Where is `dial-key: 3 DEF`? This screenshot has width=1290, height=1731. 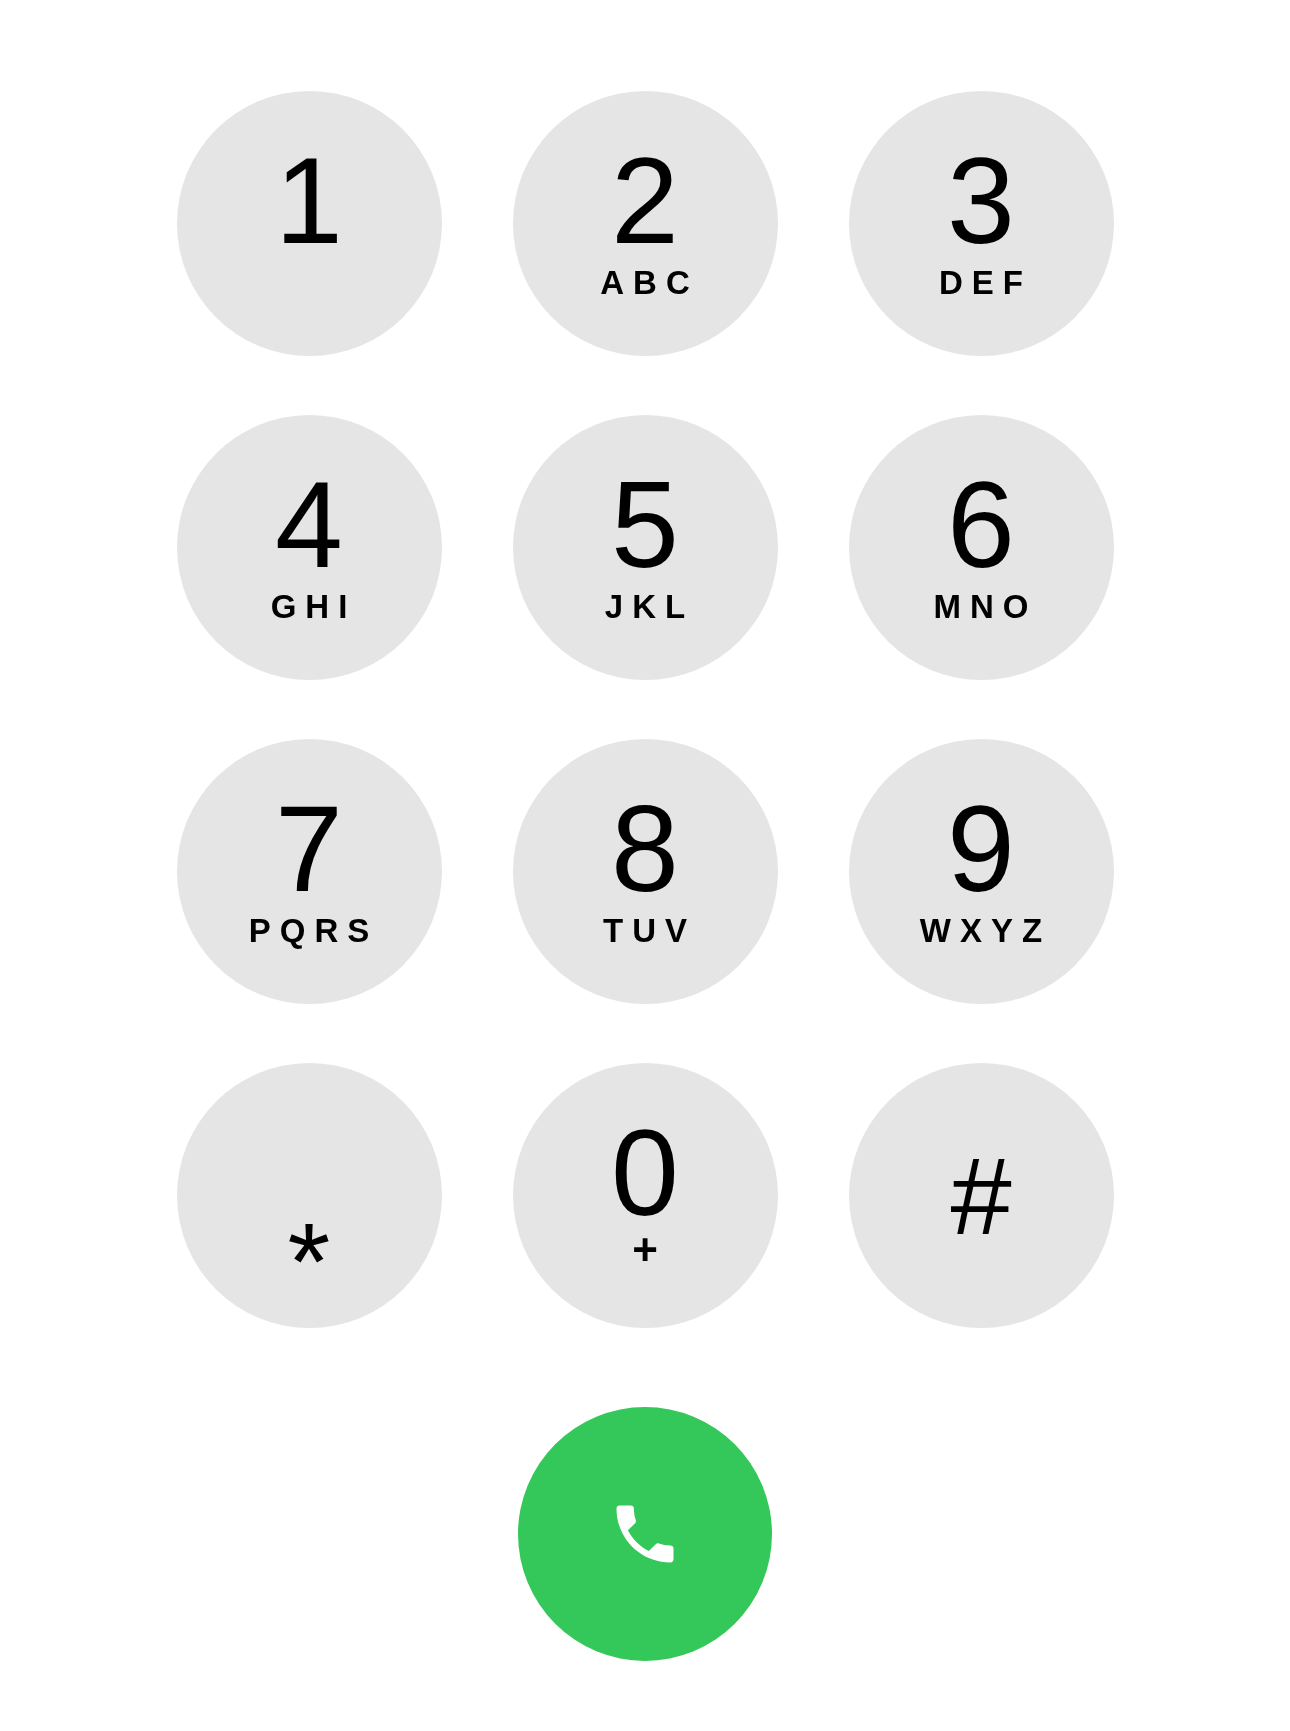 dial-key: 3 DEF is located at coordinates (981, 223).